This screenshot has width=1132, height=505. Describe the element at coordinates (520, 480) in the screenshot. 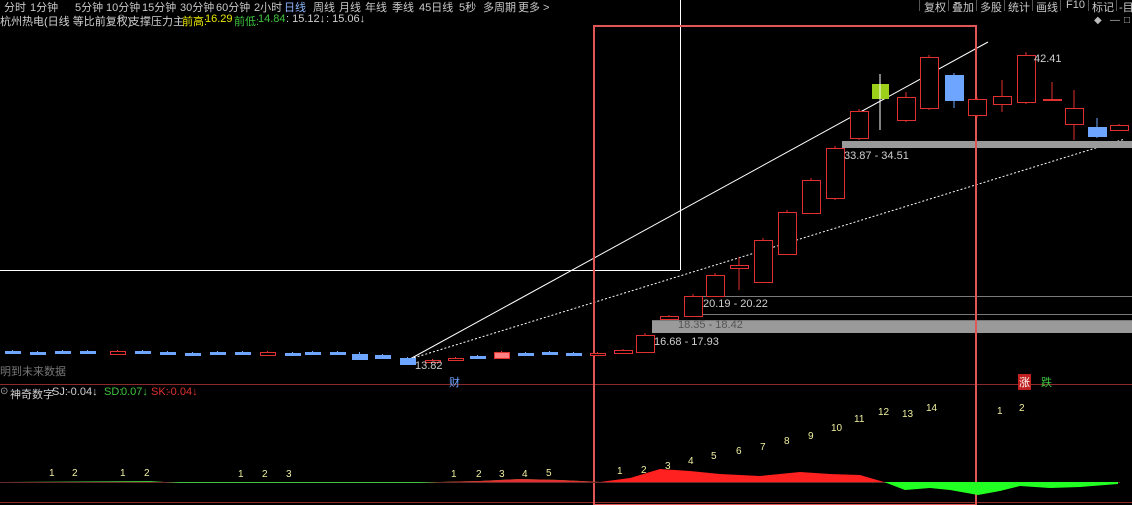

I see `osc-red-left` at that location.